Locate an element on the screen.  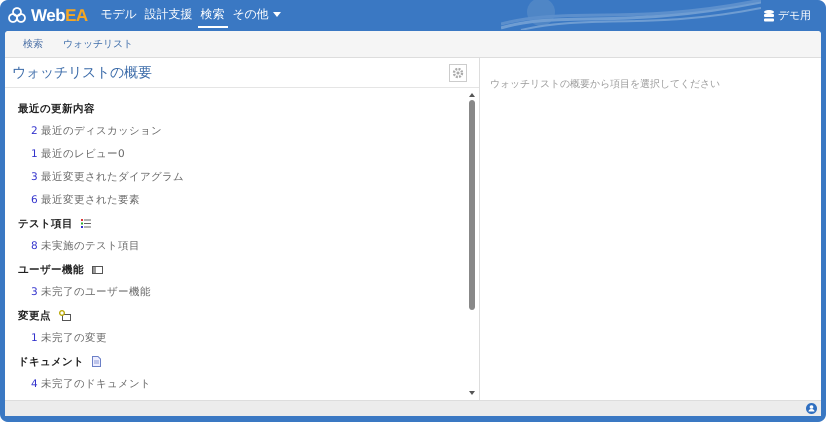
nav-tab: モデル is located at coordinates (119, 15).